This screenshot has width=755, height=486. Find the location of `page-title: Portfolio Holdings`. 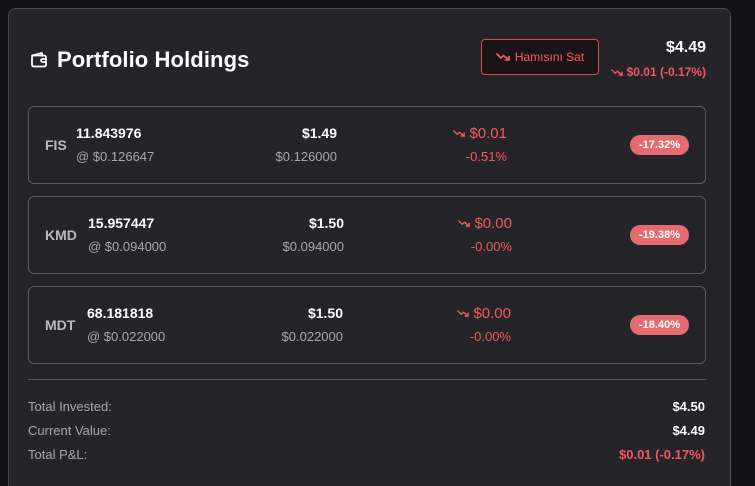

page-title: Portfolio Holdings is located at coordinates (153, 59).